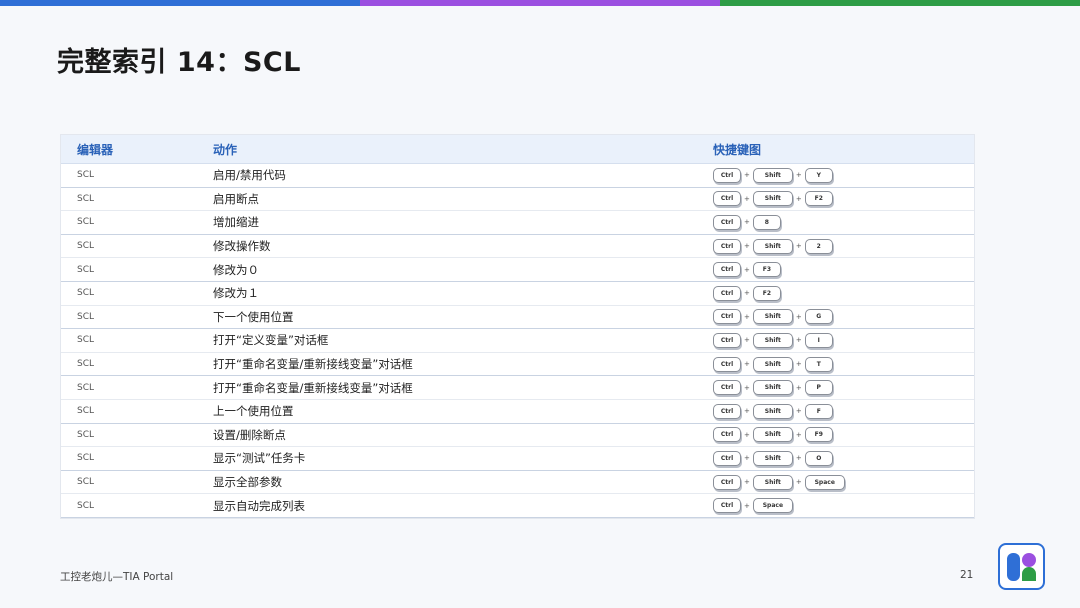  I want to click on brand-logo-icon, so click(1021, 566).